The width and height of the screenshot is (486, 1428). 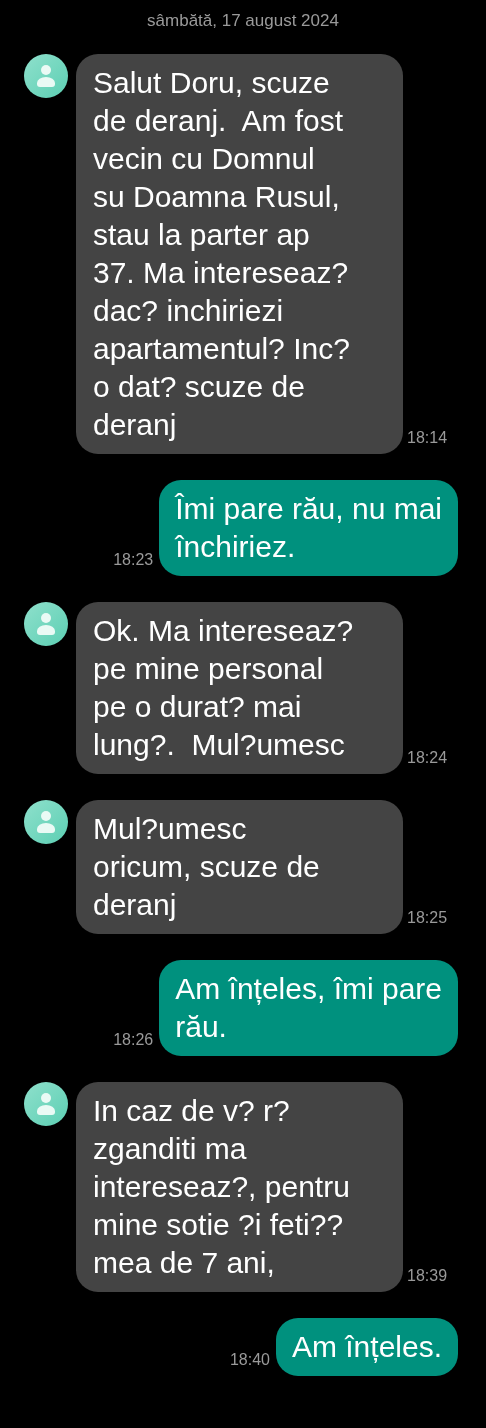 I want to click on message-bubble: Ok. Ma intereseaz? pe mine personal pe o durat? mai lung?. Mul?umesc, so click(x=239, y=687).